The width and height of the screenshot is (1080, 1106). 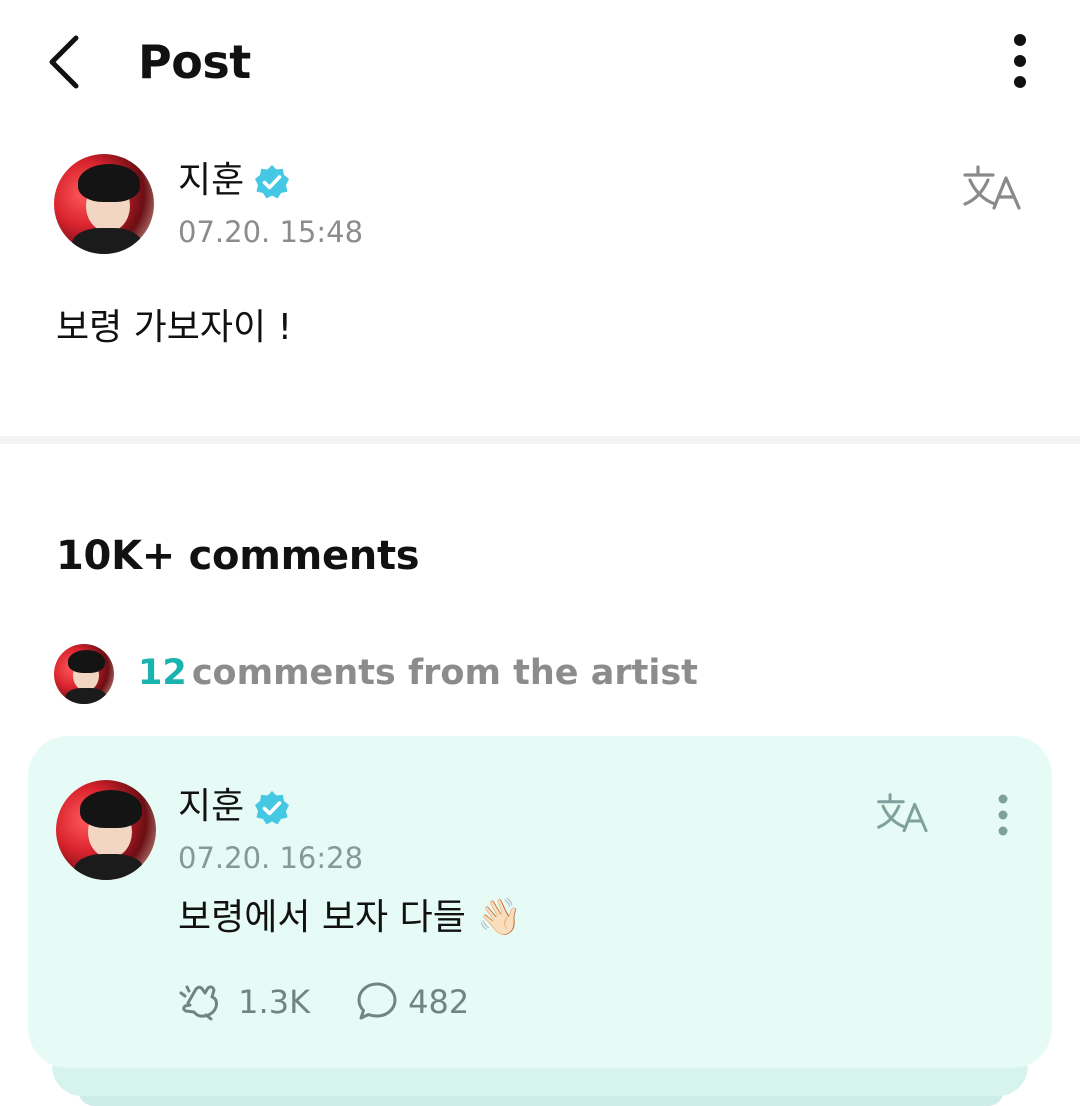 I want to click on reply-count: 482, so click(x=439, y=1002).